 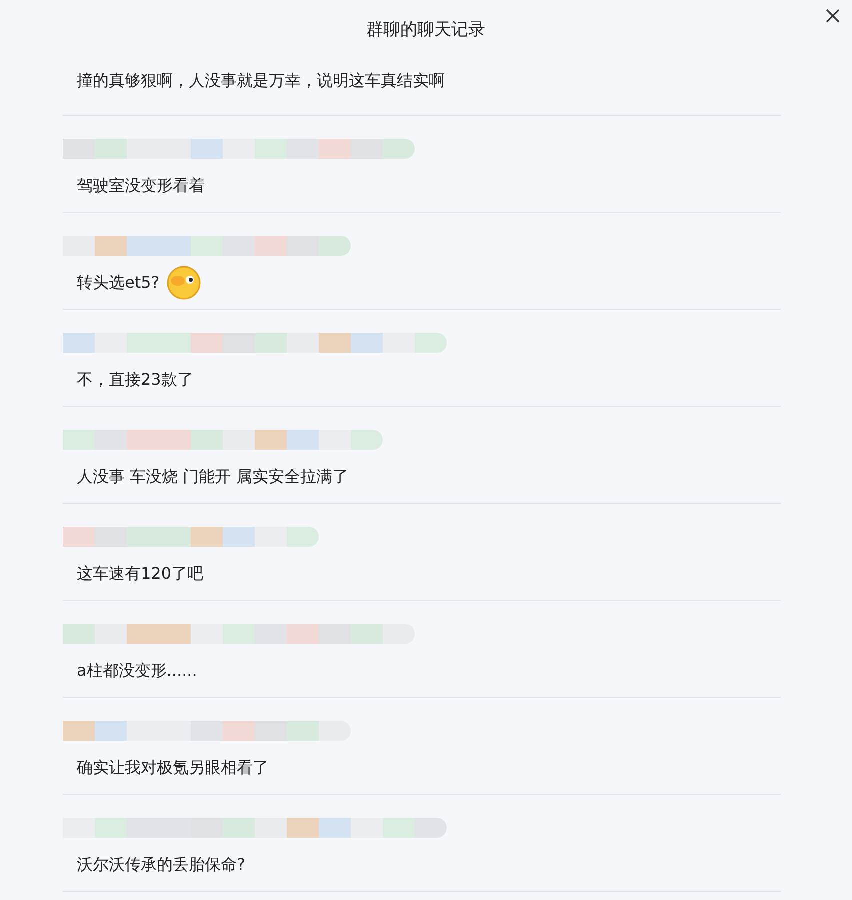 What do you see at coordinates (161, 865) in the screenshot?
I see `message-text: 沃尔沃传承的丢胎保命?` at bounding box center [161, 865].